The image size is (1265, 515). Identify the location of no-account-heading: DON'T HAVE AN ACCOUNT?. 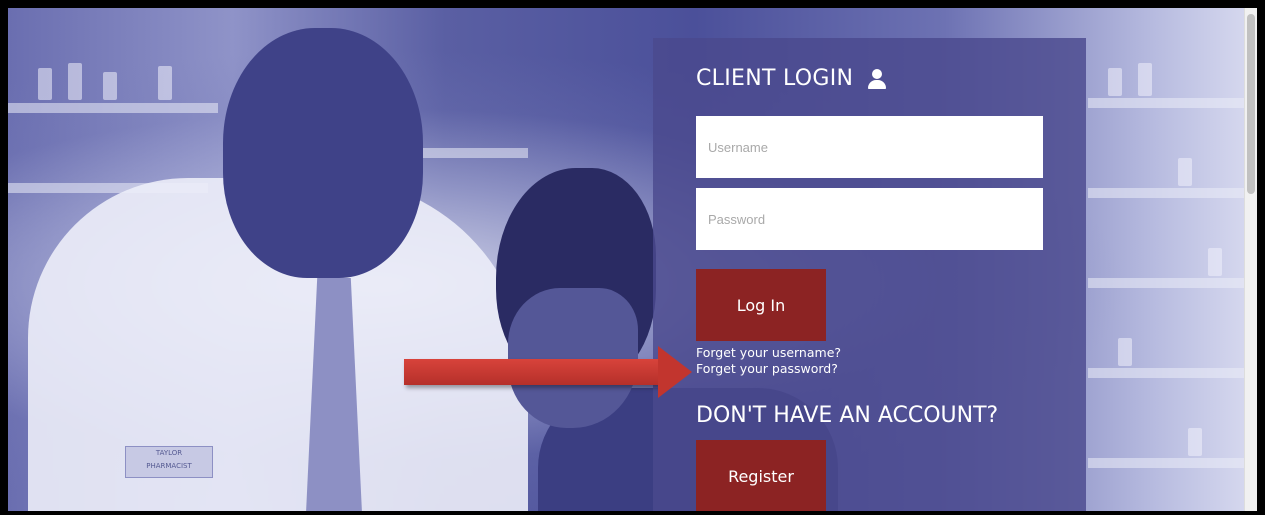
(847, 415).